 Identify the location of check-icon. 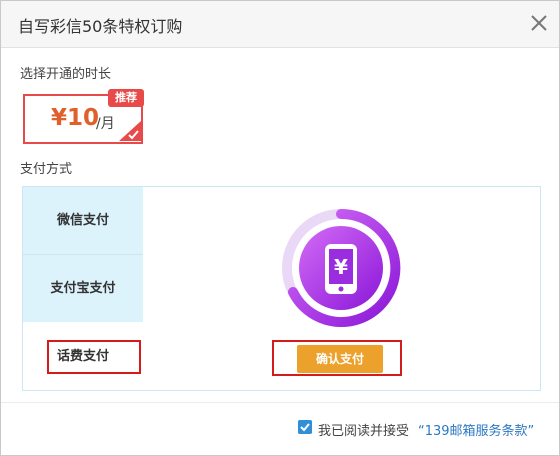
(130, 131).